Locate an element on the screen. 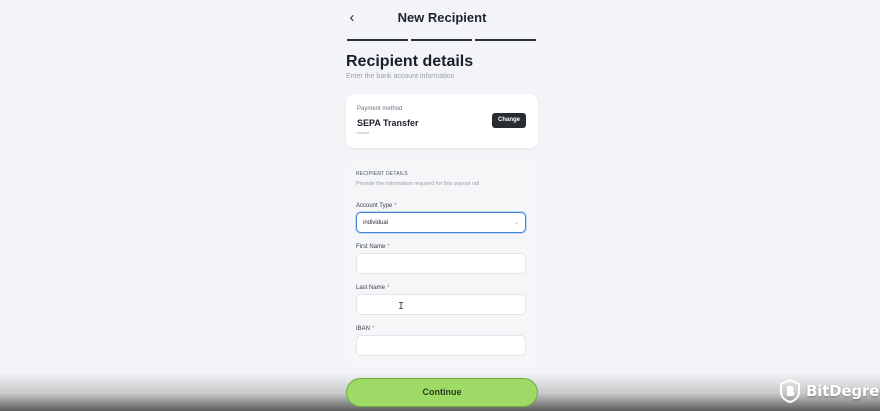 The image size is (880, 411). account-type-label-text: Account Type is located at coordinates (374, 206).